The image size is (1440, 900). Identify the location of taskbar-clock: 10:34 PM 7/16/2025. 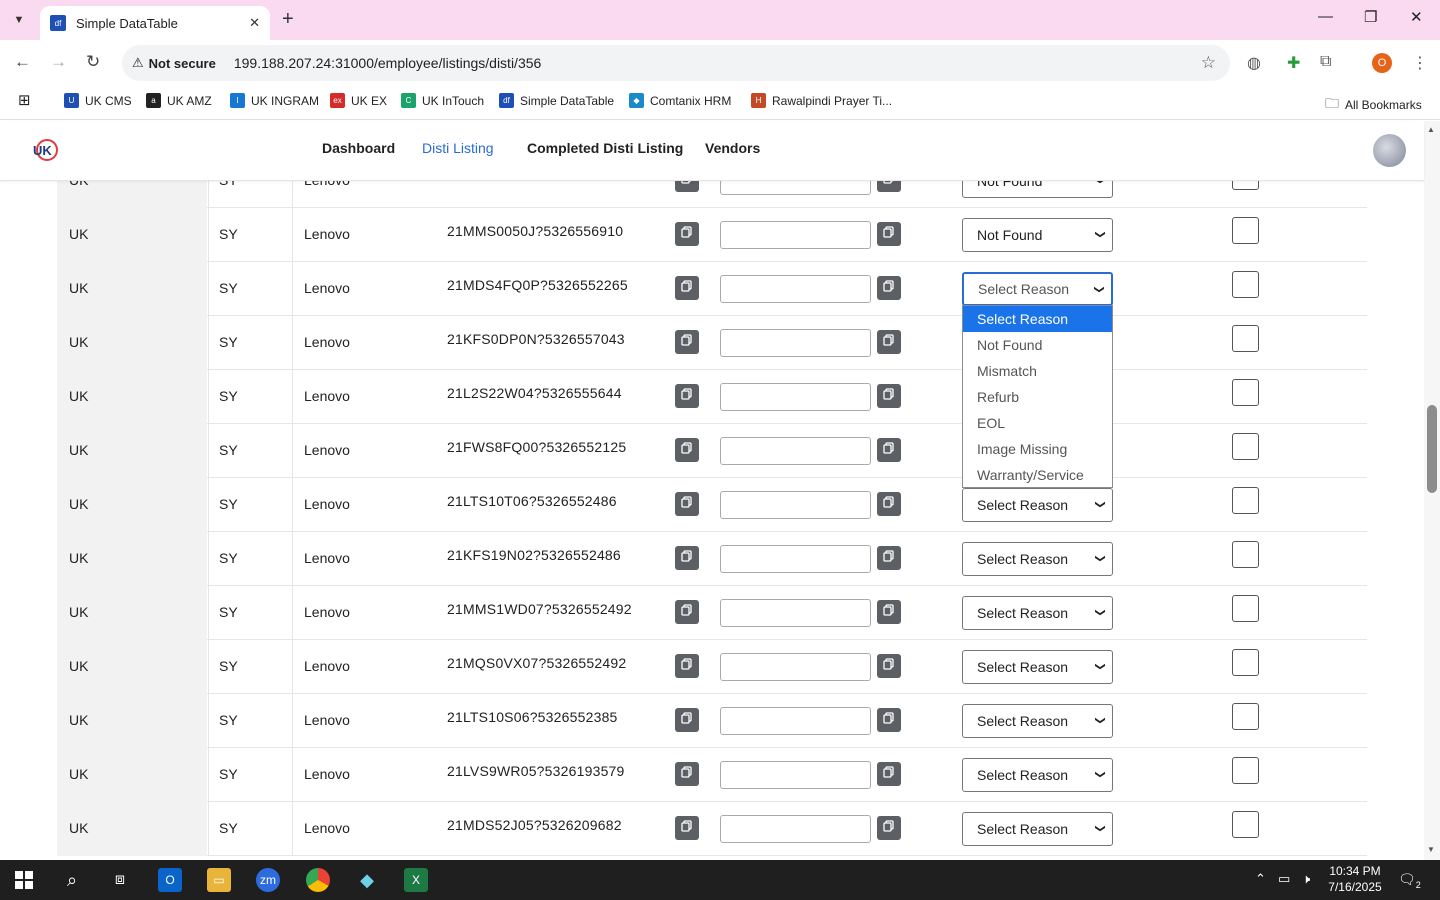
(1355, 879).